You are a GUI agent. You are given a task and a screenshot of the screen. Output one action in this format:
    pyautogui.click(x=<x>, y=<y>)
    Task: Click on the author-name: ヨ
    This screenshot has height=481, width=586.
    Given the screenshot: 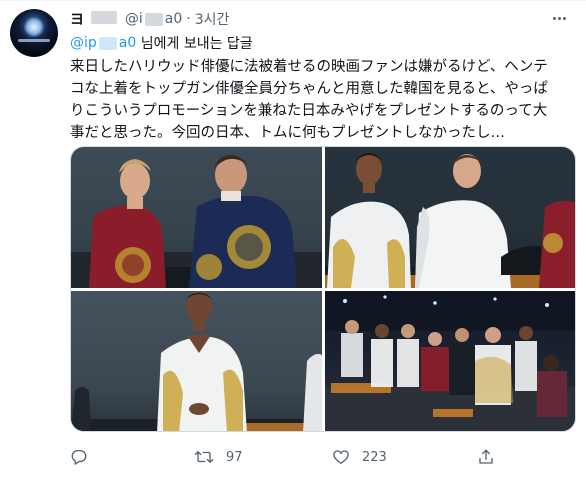 What is the action you would take?
    pyautogui.click(x=94, y=19)
    